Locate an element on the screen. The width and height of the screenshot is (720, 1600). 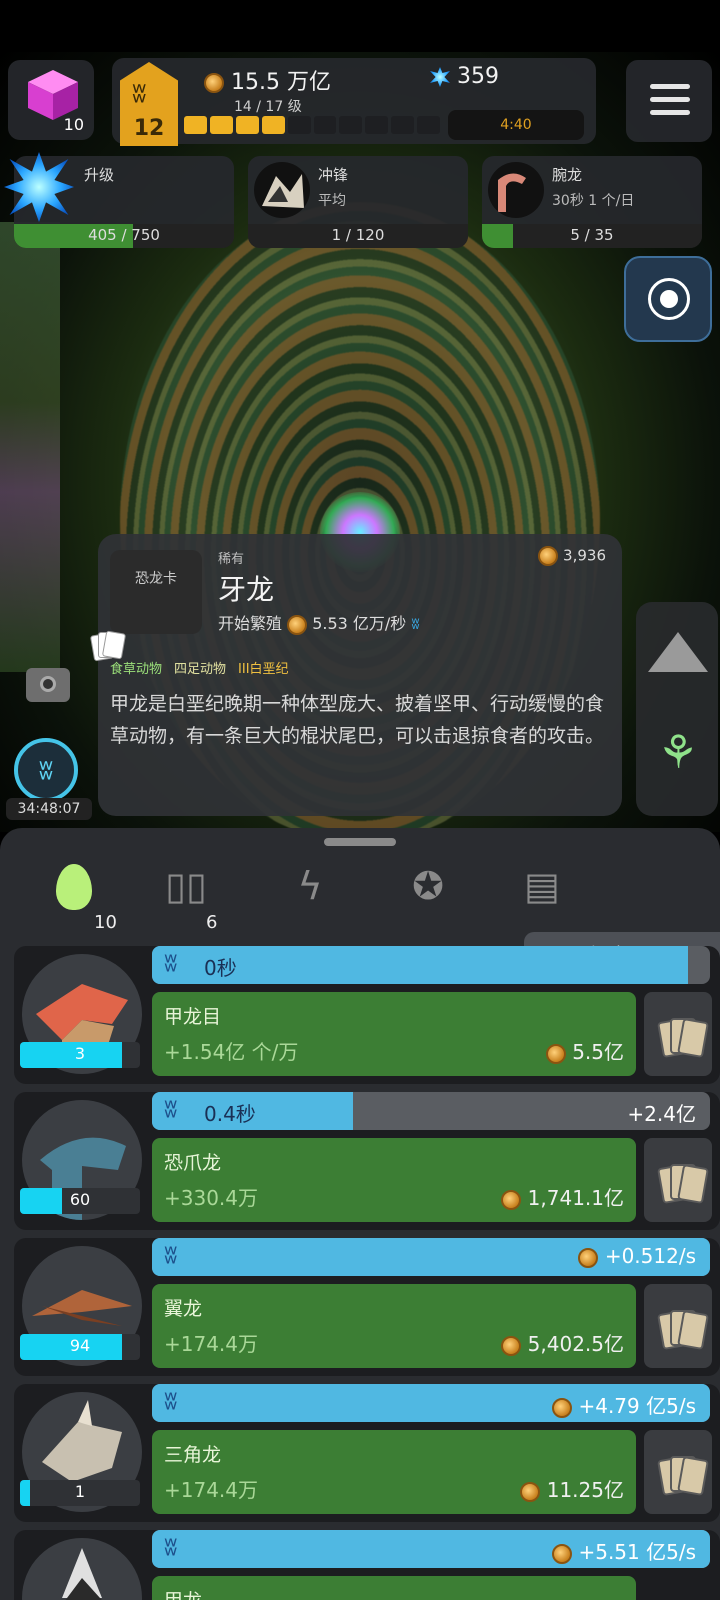
xp-progress-bar is located at coordinates (312, 125).